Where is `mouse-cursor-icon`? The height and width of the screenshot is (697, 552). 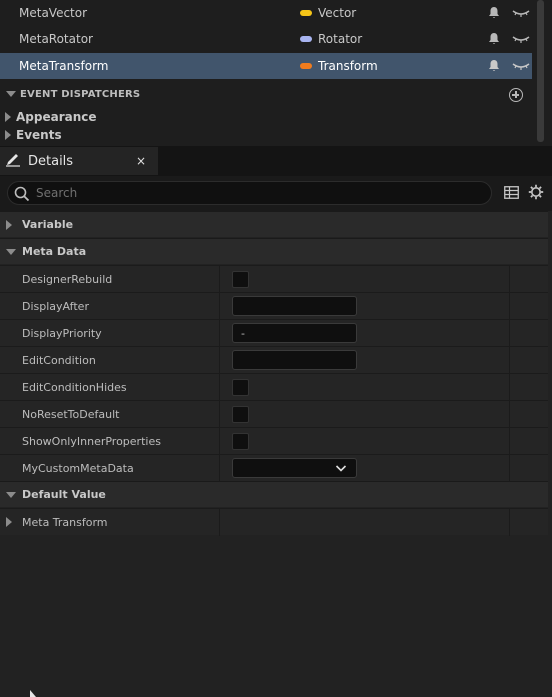 mouse-cursor-icon is located at coordinates (33, 693).